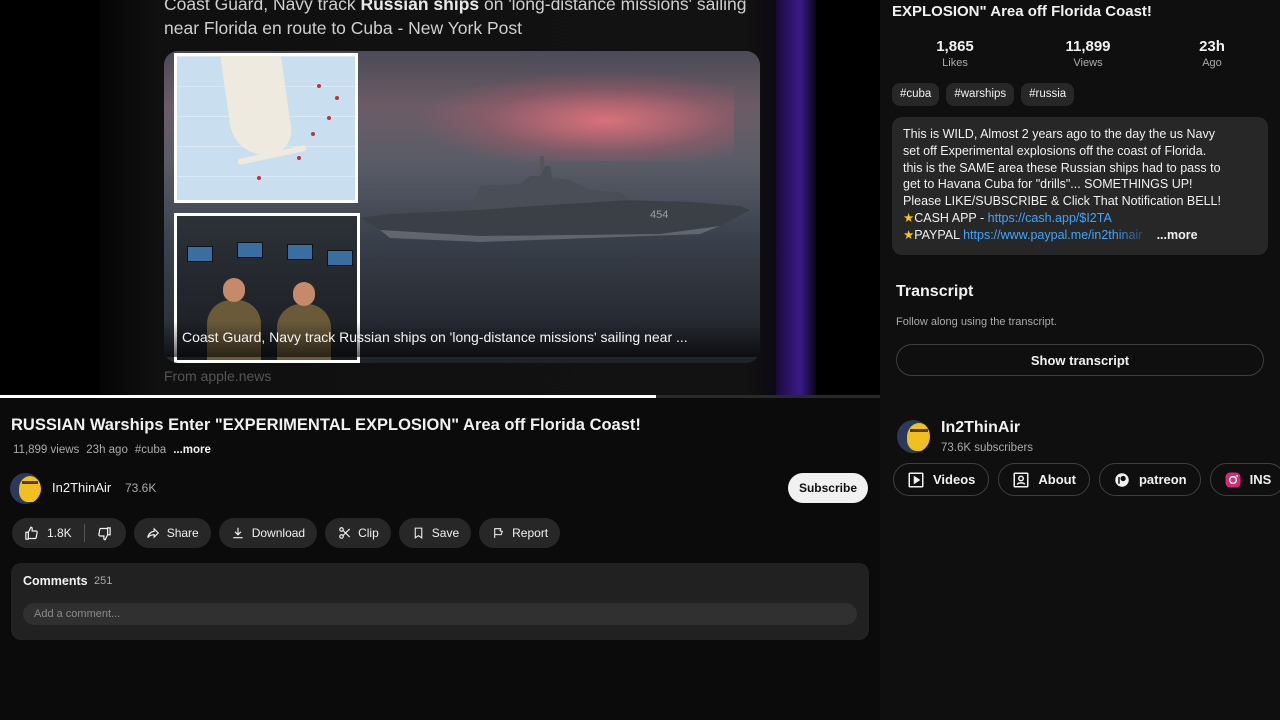 Image resolution: width=1280 pixels, height=720 pixels. Describe the element at coordinates (955, 46) in the screenshot. I see `likes-number: 1,865` at that location.